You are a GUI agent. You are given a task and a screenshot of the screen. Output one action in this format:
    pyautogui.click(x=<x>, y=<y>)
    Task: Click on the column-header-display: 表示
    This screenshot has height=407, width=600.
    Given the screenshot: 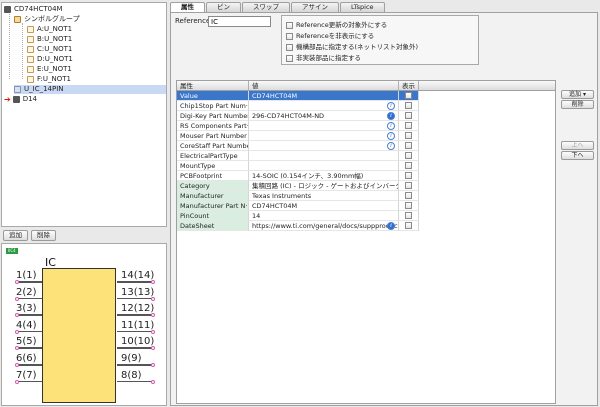 What is the action you would take?
    pyautogui.click(x=409, y=86)
    